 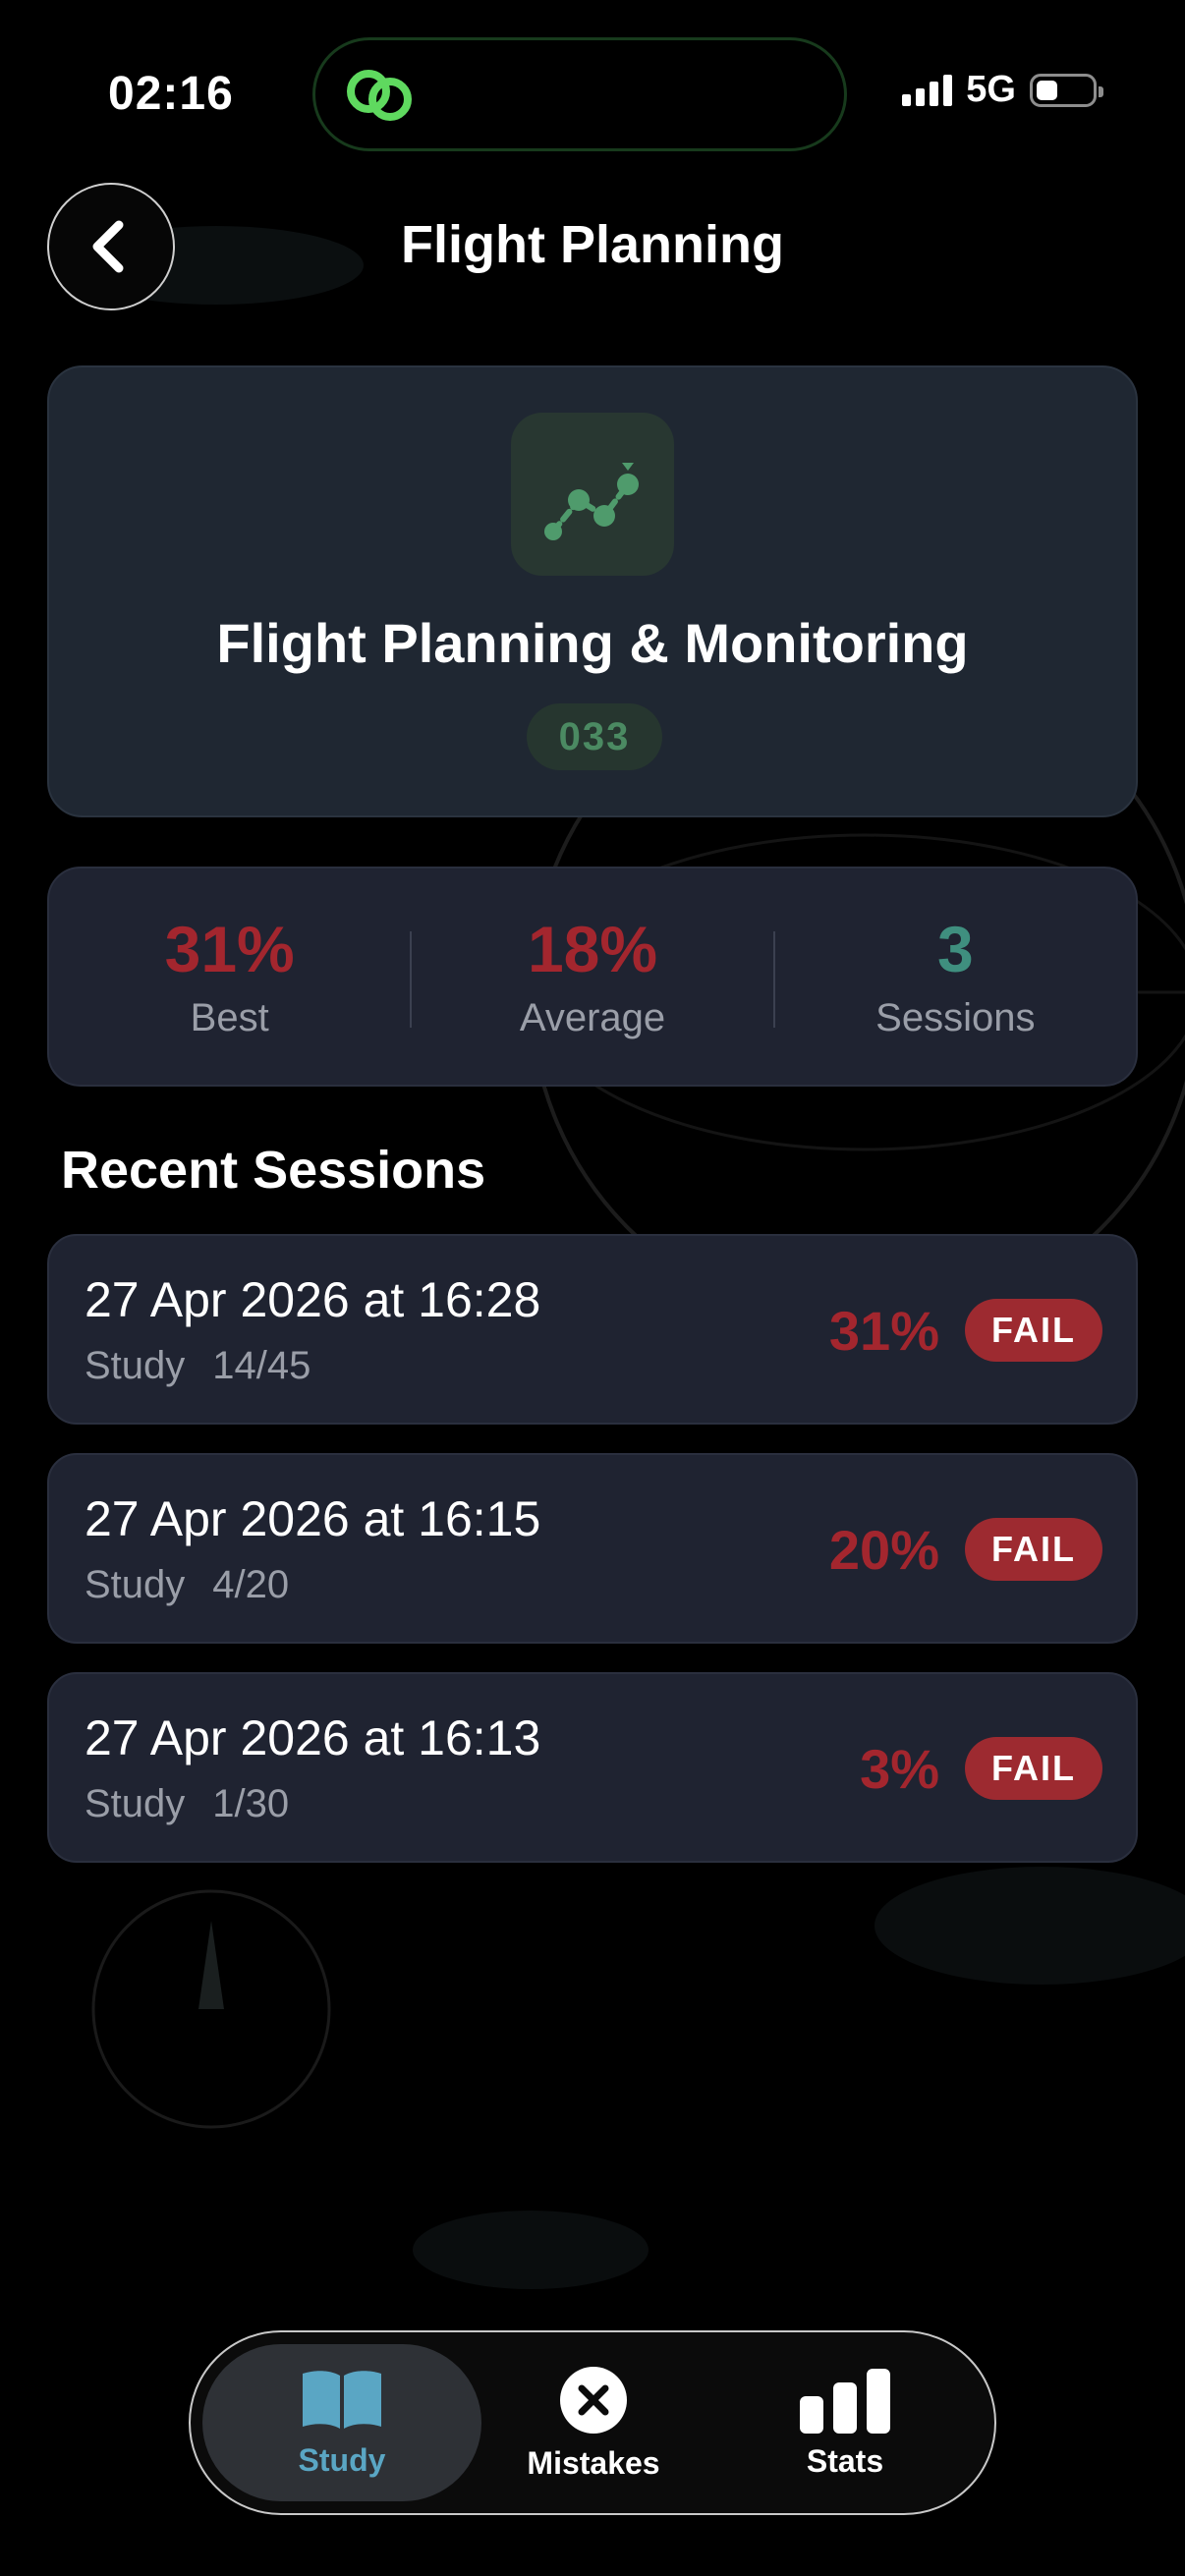 I want to click on stats-card: 31% Best 18% Average 3 Sessions, so click(x=592, y=977).